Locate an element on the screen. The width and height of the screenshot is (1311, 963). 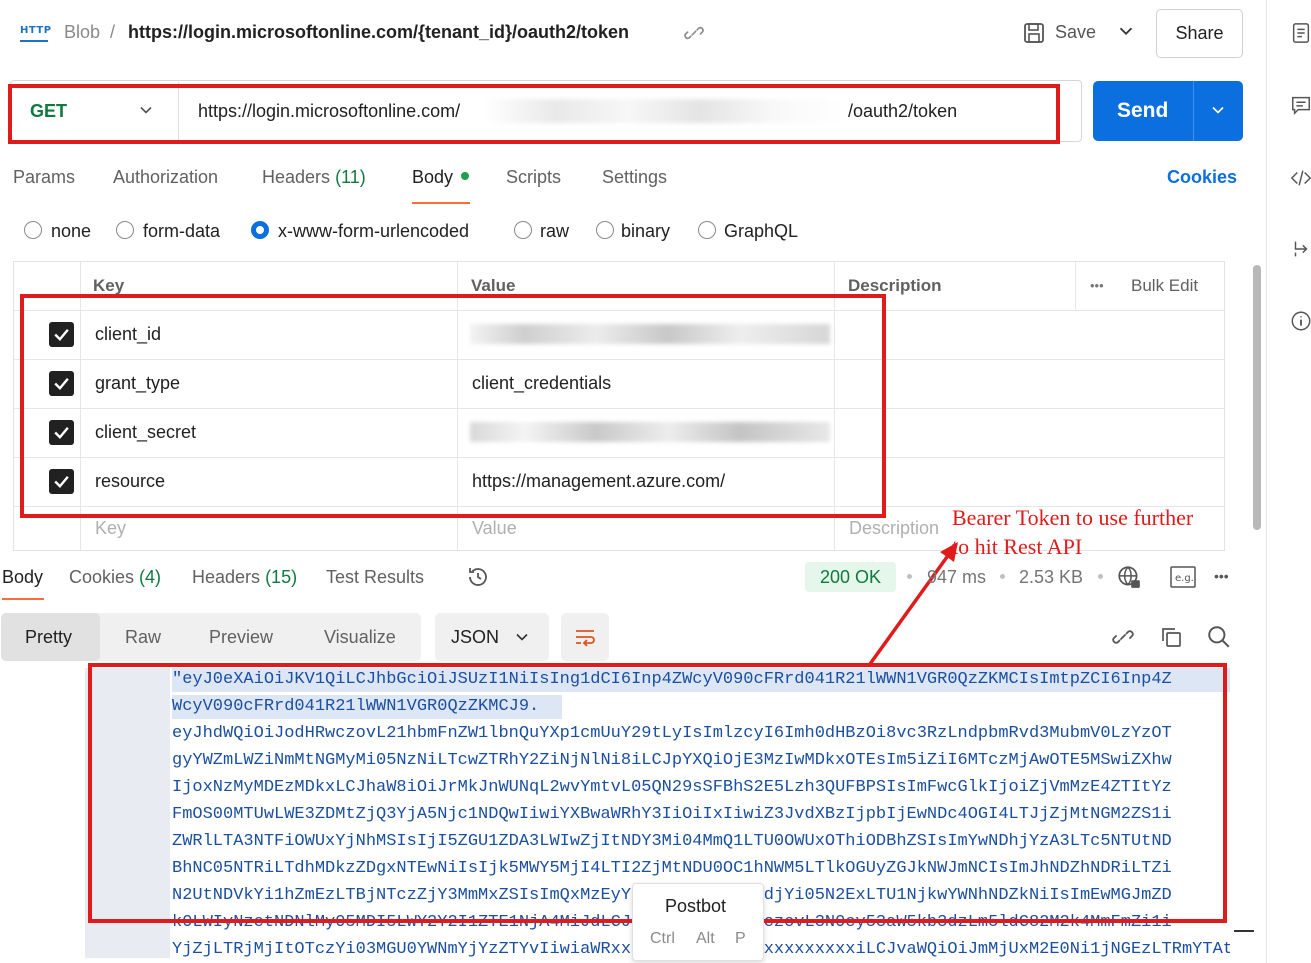
radio-graphql is located at coordinates (707, 230).